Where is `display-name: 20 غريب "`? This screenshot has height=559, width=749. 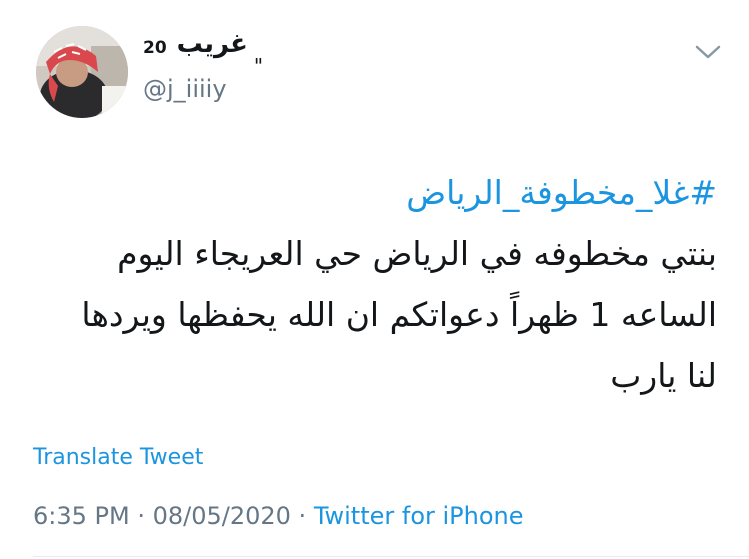 display-name: 20 غريب " is located at coordinates (203, 51).